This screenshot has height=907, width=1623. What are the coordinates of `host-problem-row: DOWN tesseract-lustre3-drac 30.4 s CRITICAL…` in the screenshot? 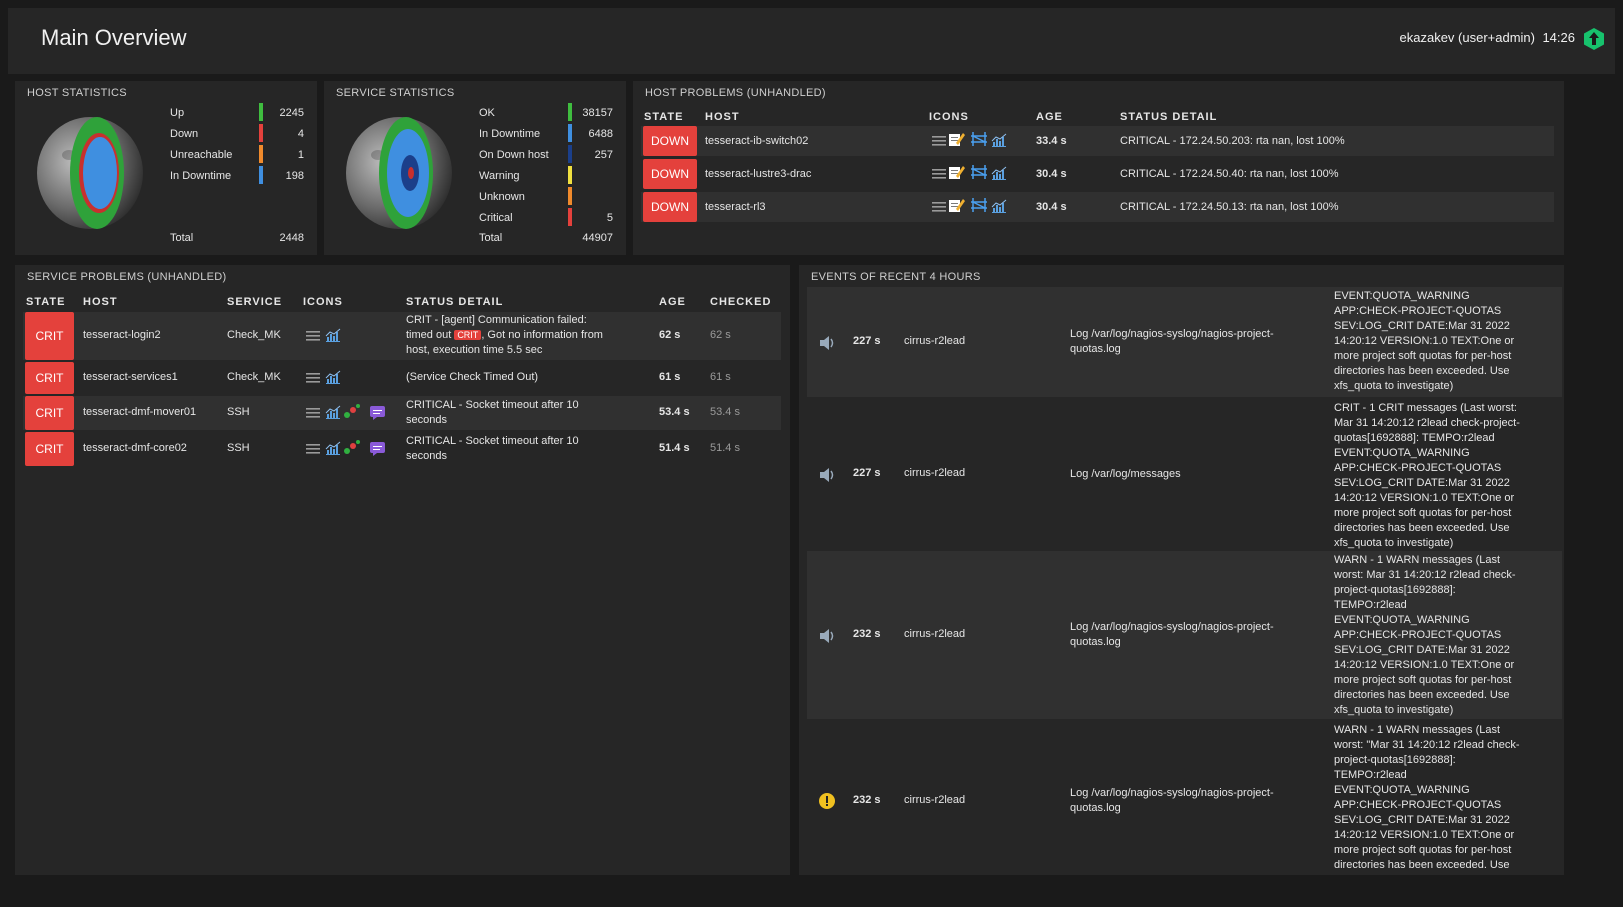 It's located at (1097, 174).